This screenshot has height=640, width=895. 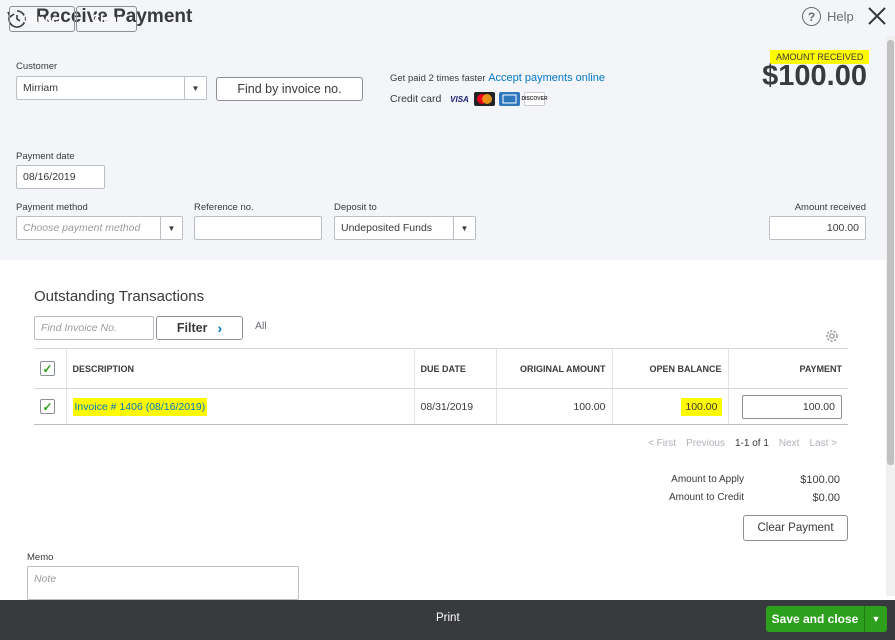 What do you see at coordinates (706, 497) in the screenshot?
I see `amount-to-credit-label: Amount to Credit` at bounding box center [706, 497].